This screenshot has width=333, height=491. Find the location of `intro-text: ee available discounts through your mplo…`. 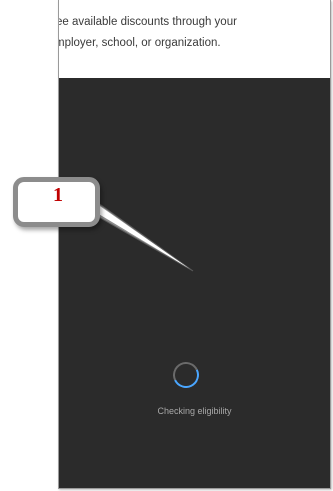

intro-text: ee available discounts through your mplo… is located at coordinates (194, 33).